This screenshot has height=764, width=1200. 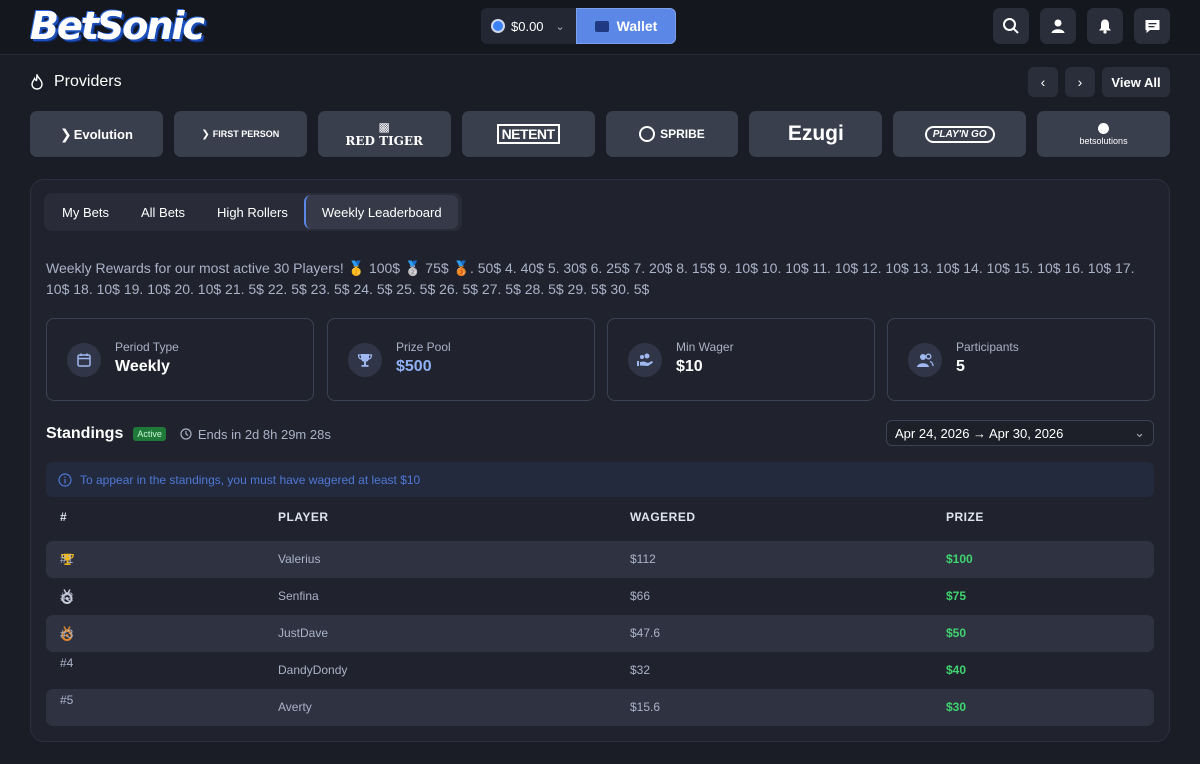 I want to click on ezugi-logo: Ezugi, so click(x=815, y=133).